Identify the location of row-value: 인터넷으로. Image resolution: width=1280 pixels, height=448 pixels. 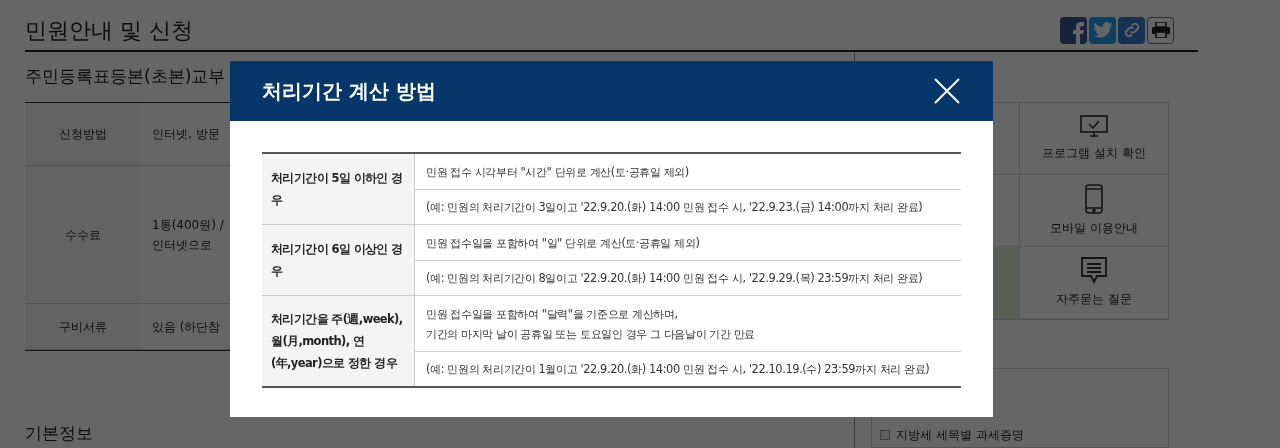
(182, 245).